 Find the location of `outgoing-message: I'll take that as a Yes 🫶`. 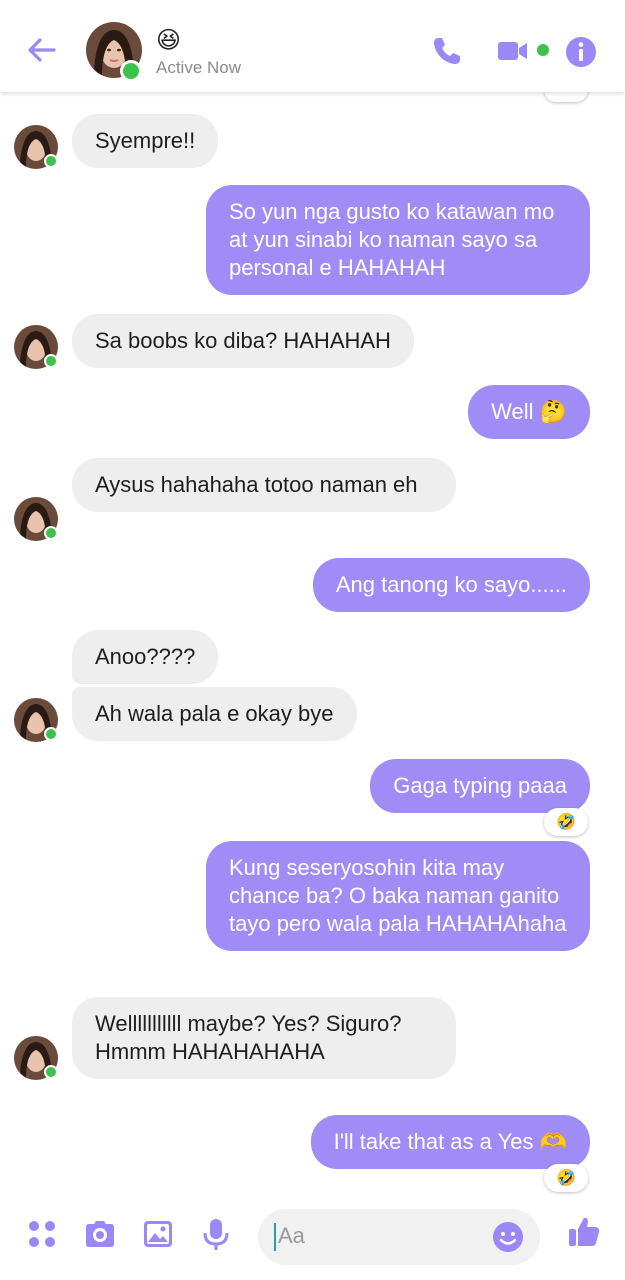

outgoing-message: I'll take that as a Yes 🫶 is located at coordinates (450, 1142).